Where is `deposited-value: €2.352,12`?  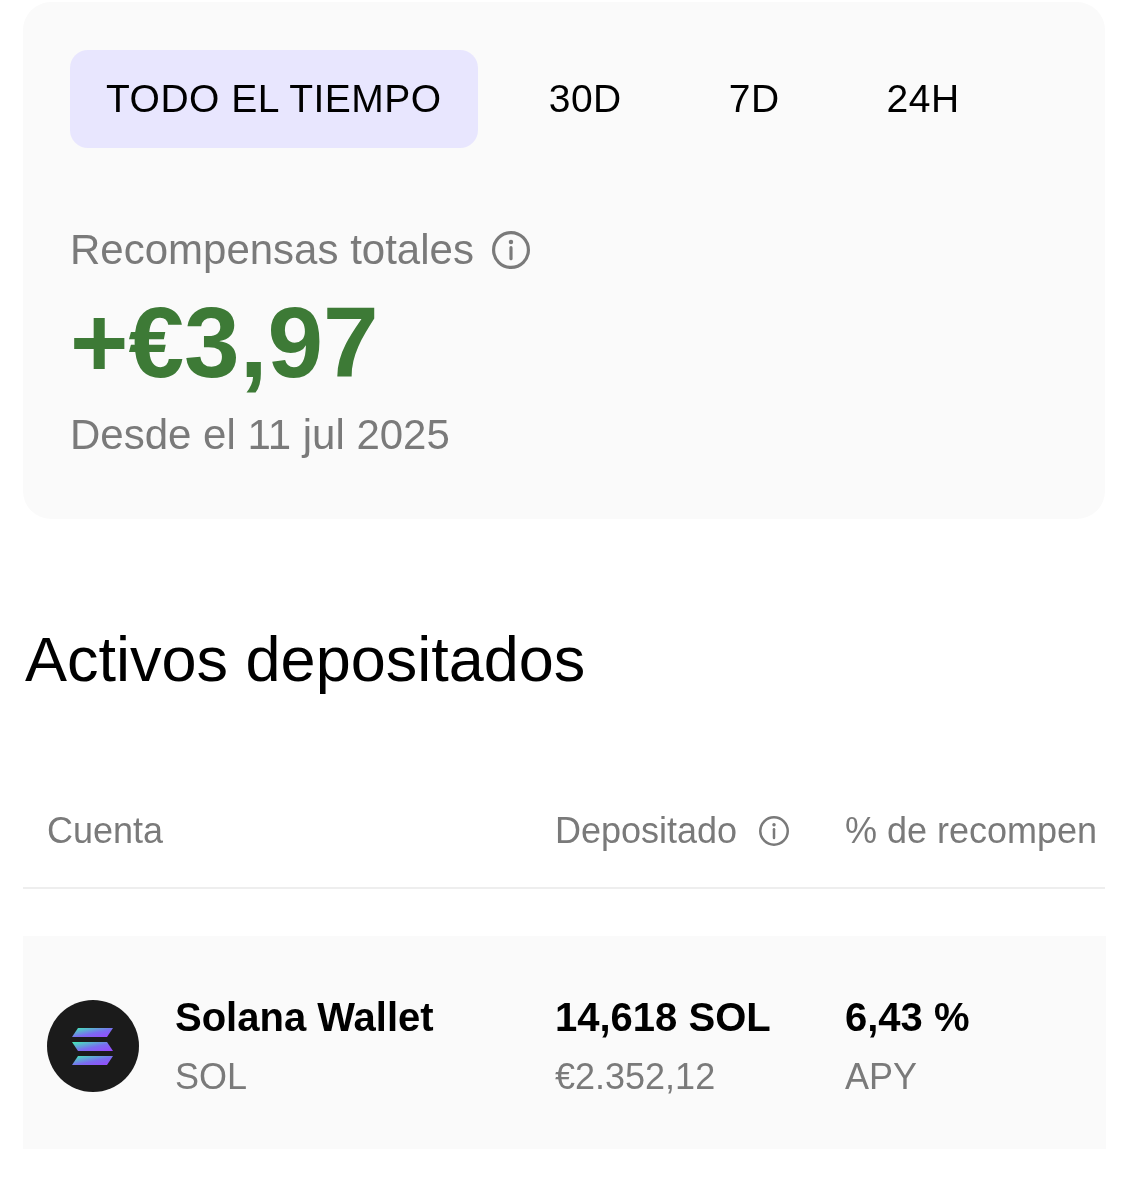
deposited-value: €2.352,12 is located at coordinates (635, 1077).